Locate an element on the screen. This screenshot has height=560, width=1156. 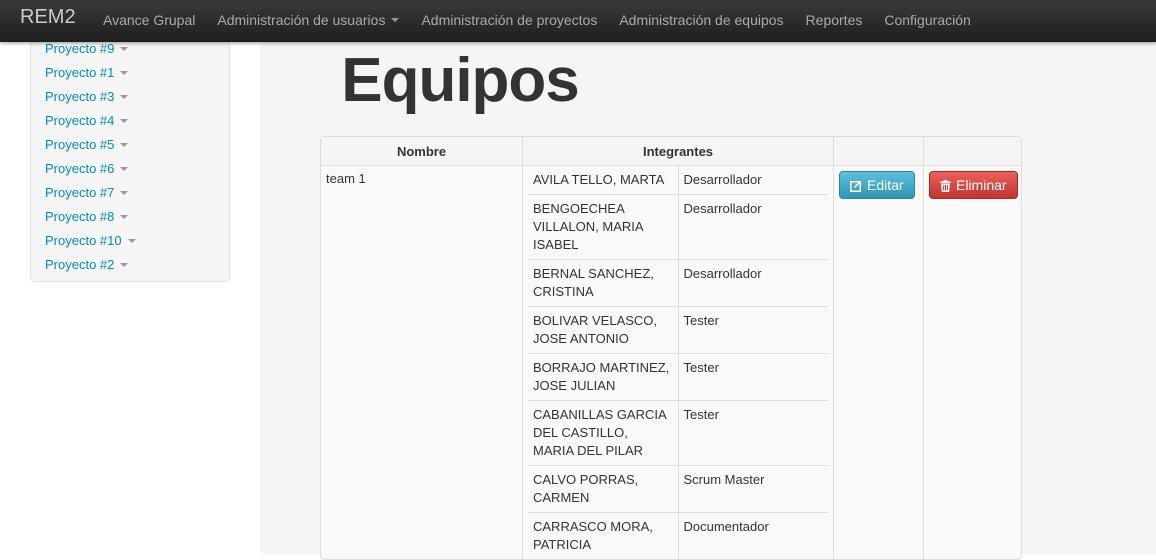
nav-item-label: Administración de equipos is located at coordinates (701, 20).